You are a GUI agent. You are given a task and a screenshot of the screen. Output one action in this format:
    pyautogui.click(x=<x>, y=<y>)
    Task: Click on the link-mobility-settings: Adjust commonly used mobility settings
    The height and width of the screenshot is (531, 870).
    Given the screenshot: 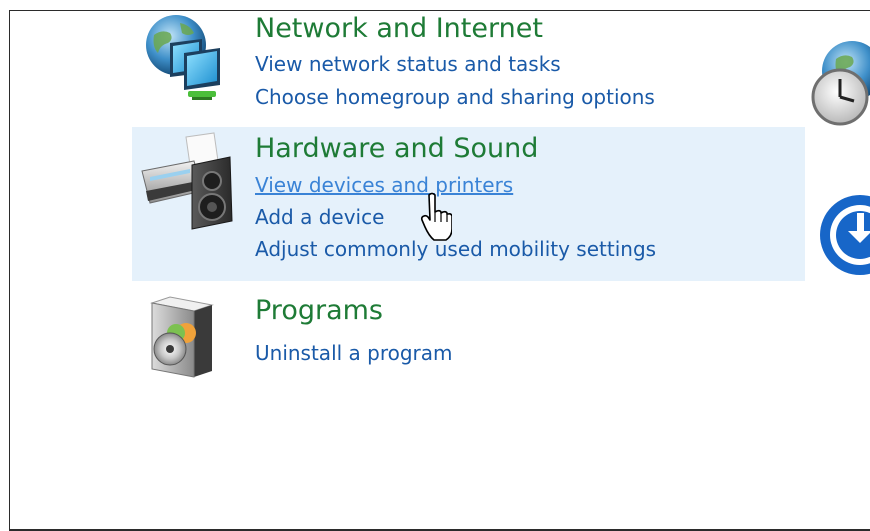 What is the action you would take?
    pyautogui.click(x=455, y=249)
    